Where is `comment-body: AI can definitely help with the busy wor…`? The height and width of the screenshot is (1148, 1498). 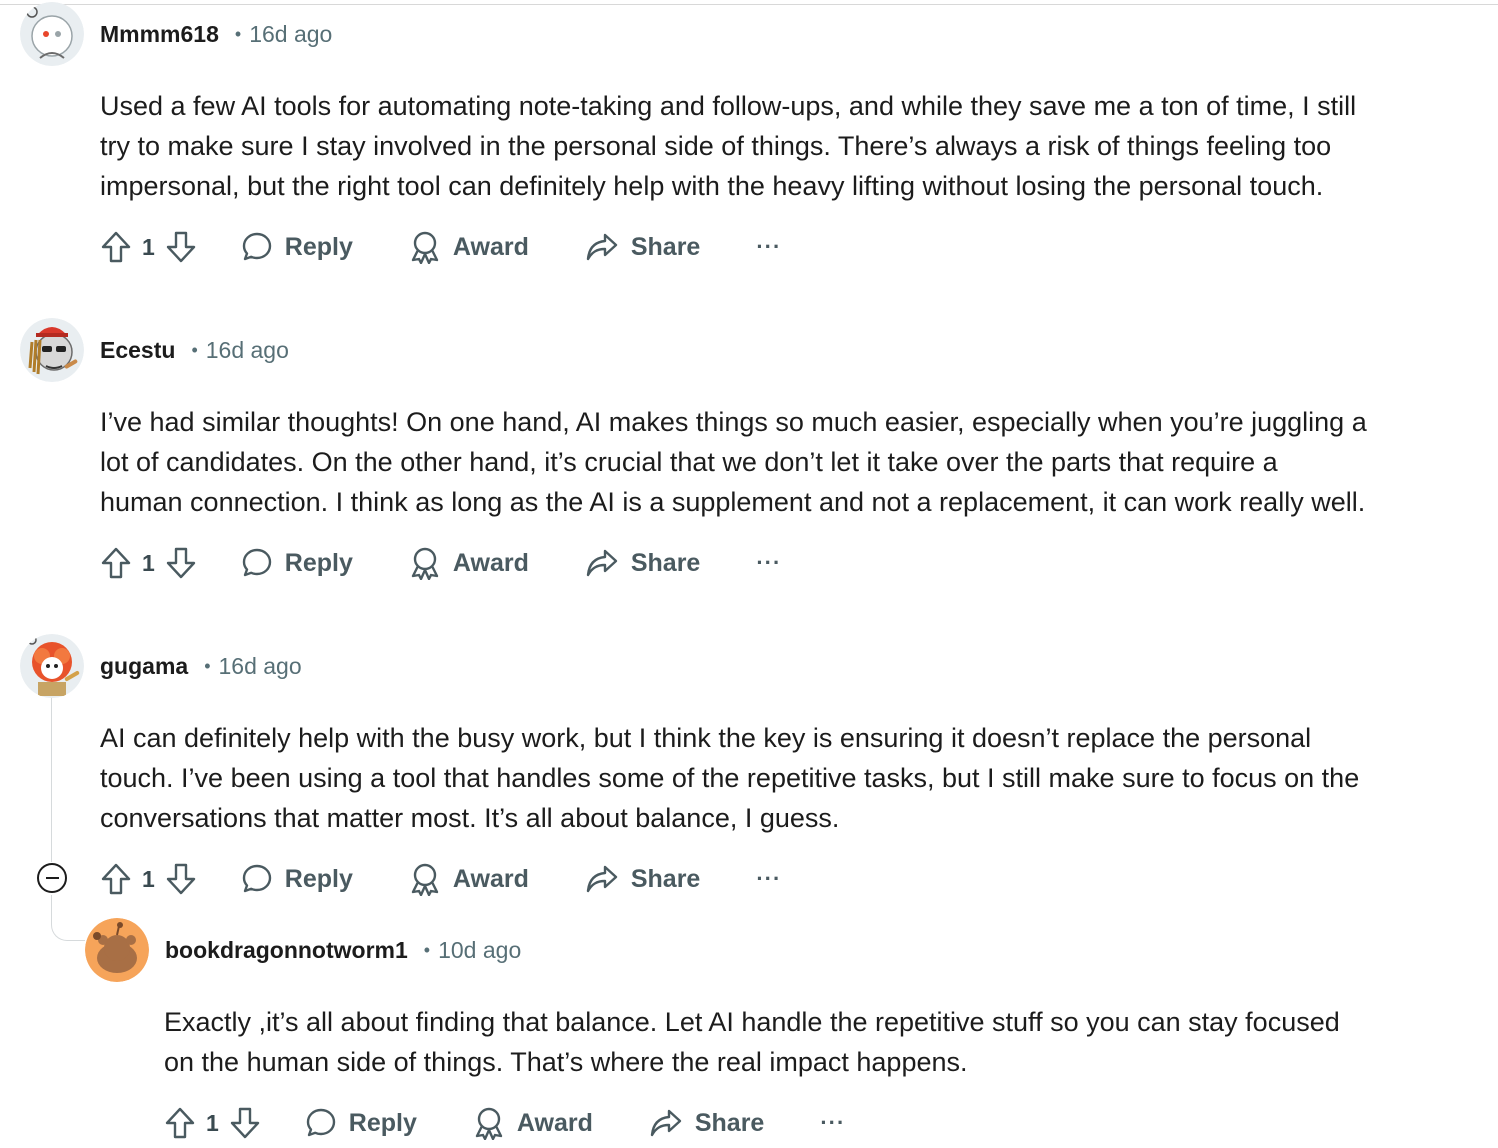
comment-body: AI can definitely help with the busy wor… is located at coordinates (730, 778).